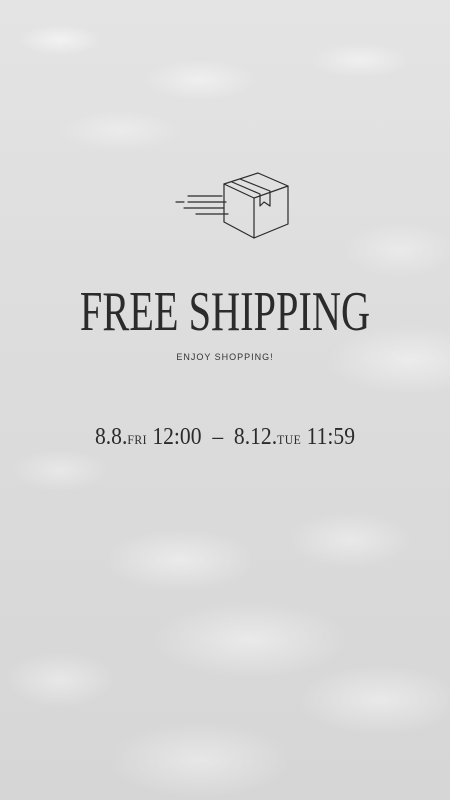 The width and height of the screenshot is (450, 800). I want to click on page-title: FREE SHIPPING, so click(225, 312).